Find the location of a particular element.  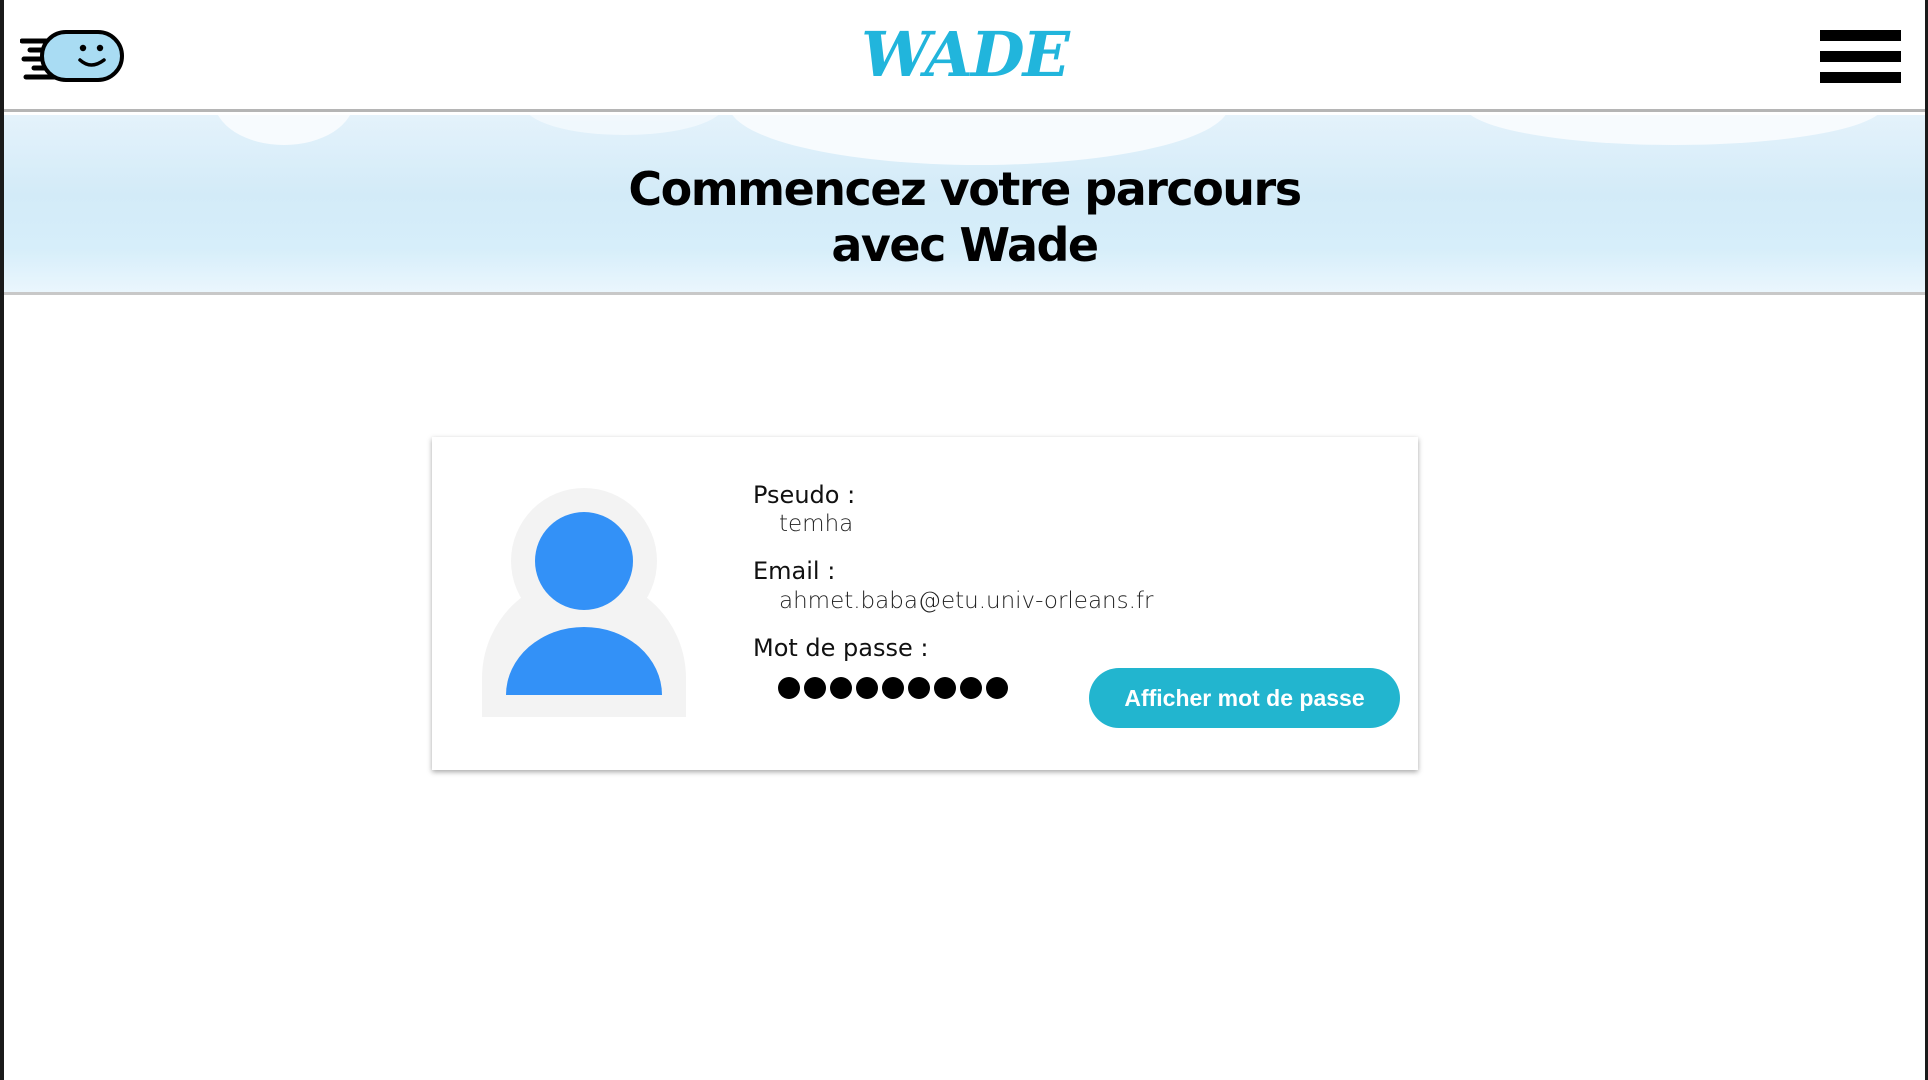

password-label: Mot de passe : is located at coordinates (841, 648).